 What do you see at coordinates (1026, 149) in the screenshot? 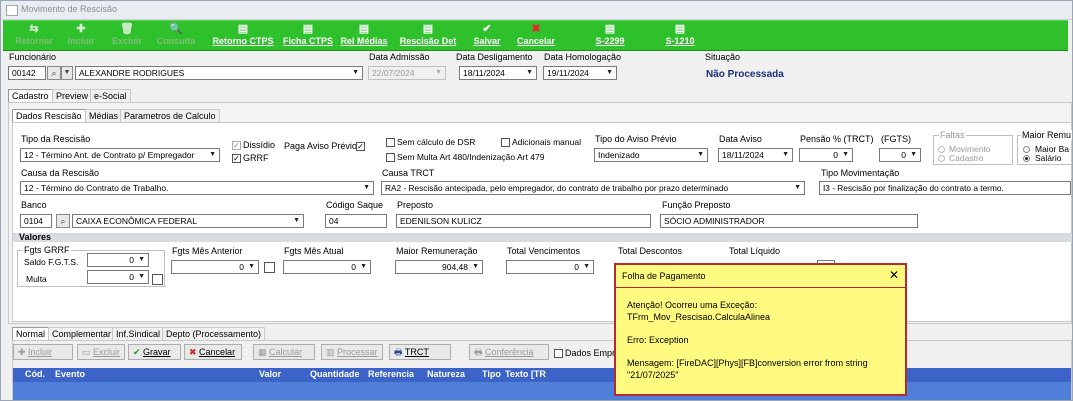
I see `maior-base-radio` at bounding box center [1026, 149].